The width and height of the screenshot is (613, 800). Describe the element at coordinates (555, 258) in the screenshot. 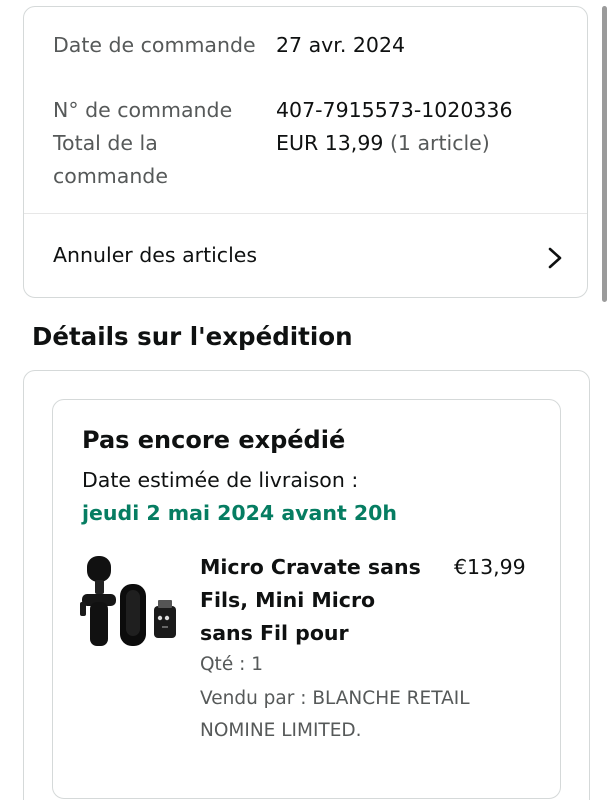

I see `chevron-right-icon` at that location.